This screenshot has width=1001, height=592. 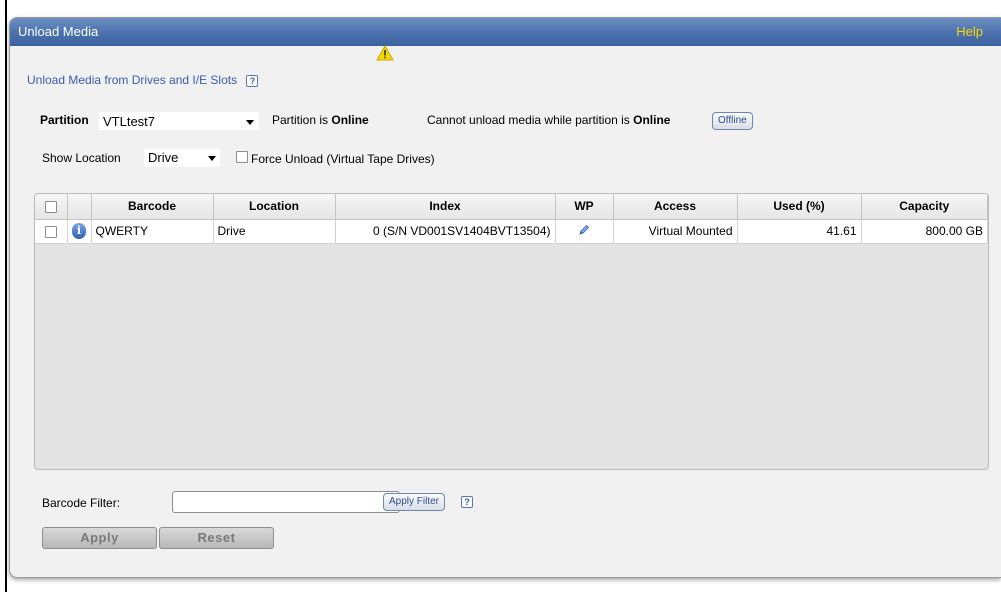 I want to click on pencil-icon, so click(x=584, y=230).